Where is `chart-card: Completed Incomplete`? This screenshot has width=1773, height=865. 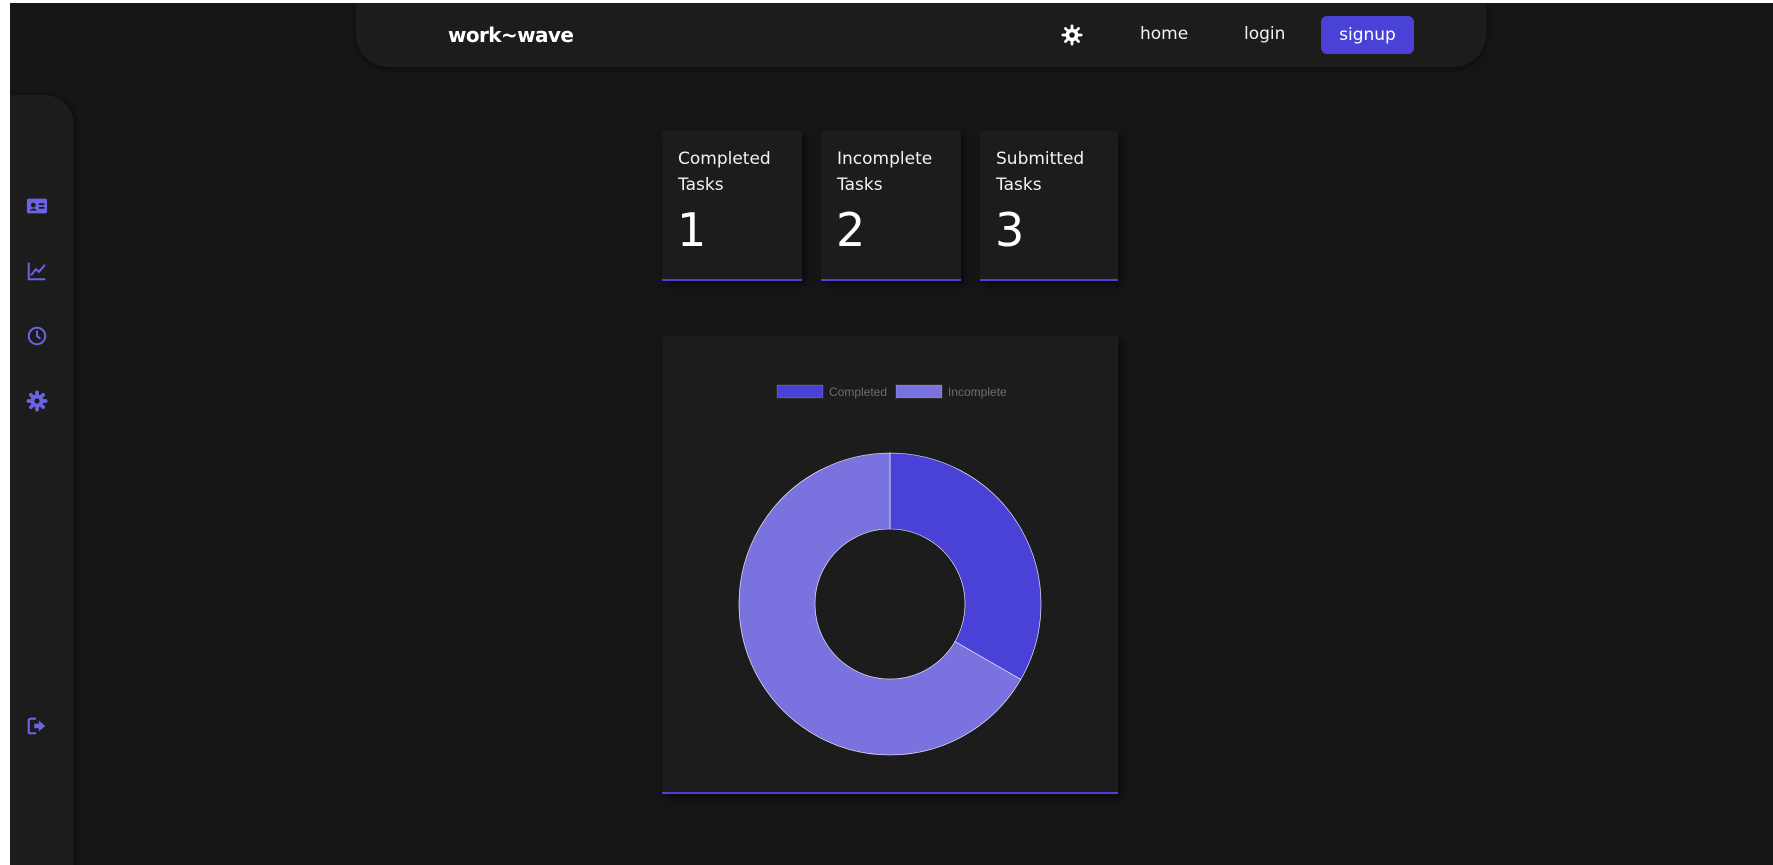 chart-card: Completed Incomplete is located at coordinates (890, 565).